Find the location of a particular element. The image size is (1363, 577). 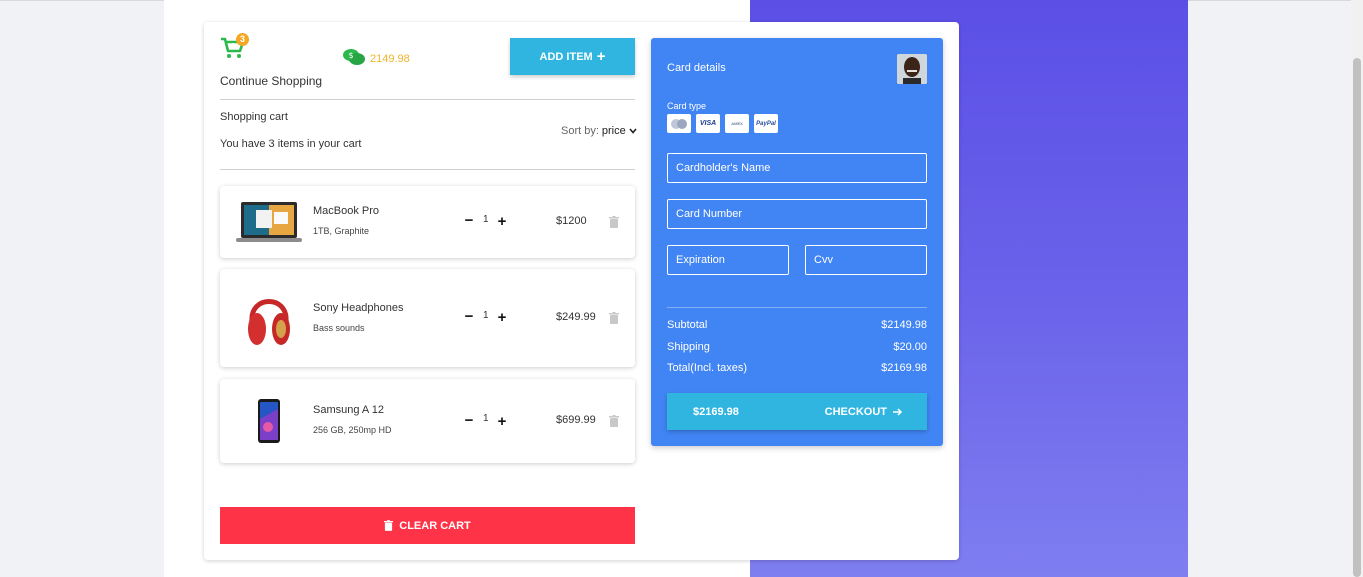

card-type-label: Card type is located at coordinates (687, 106).